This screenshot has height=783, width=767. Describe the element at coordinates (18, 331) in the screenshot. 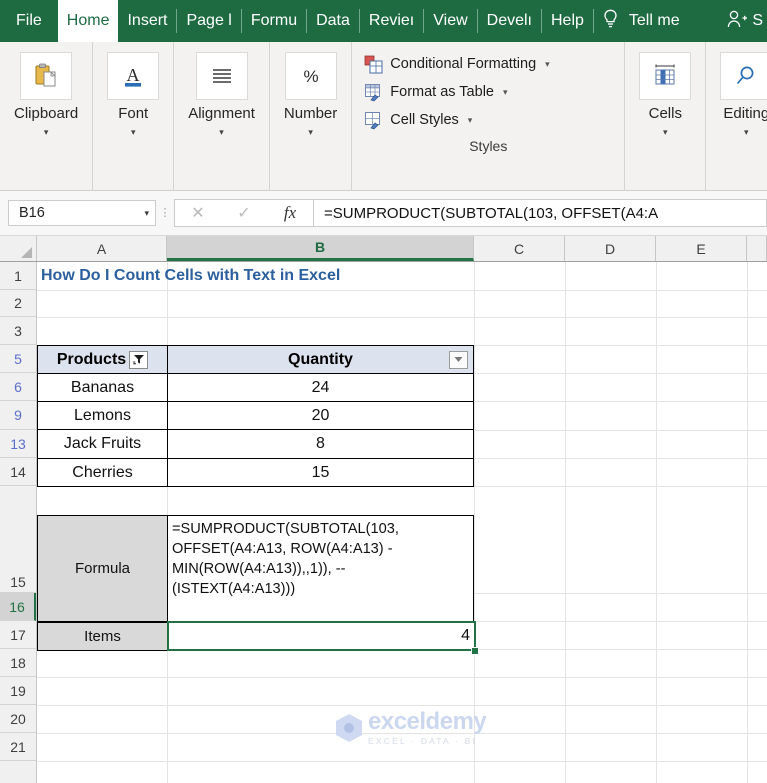

I see `row-header-3: 3` at that location.